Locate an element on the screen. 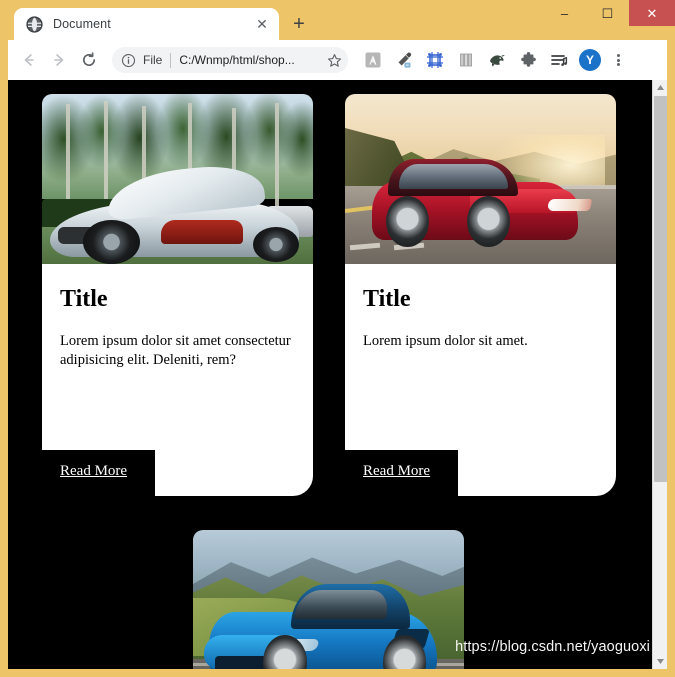 This screenshot has width=675, height=677. caret-down-glyph is located at coordinates (660, 661).